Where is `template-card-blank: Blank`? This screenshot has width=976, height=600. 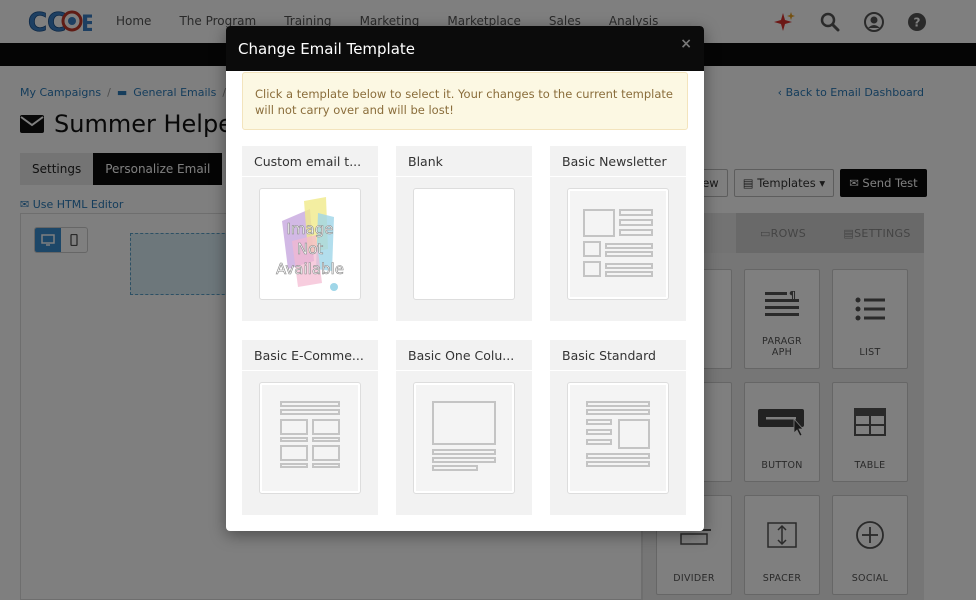 template-card-blank: Blank is located at coordinates (464, 233).